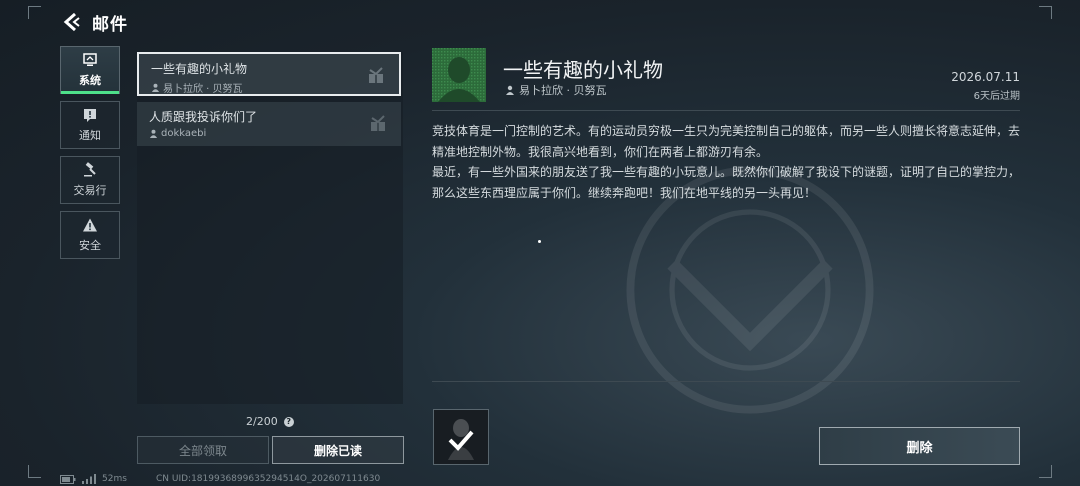  I want to click on mail-count: 2/200 ?, so click(270, 421).